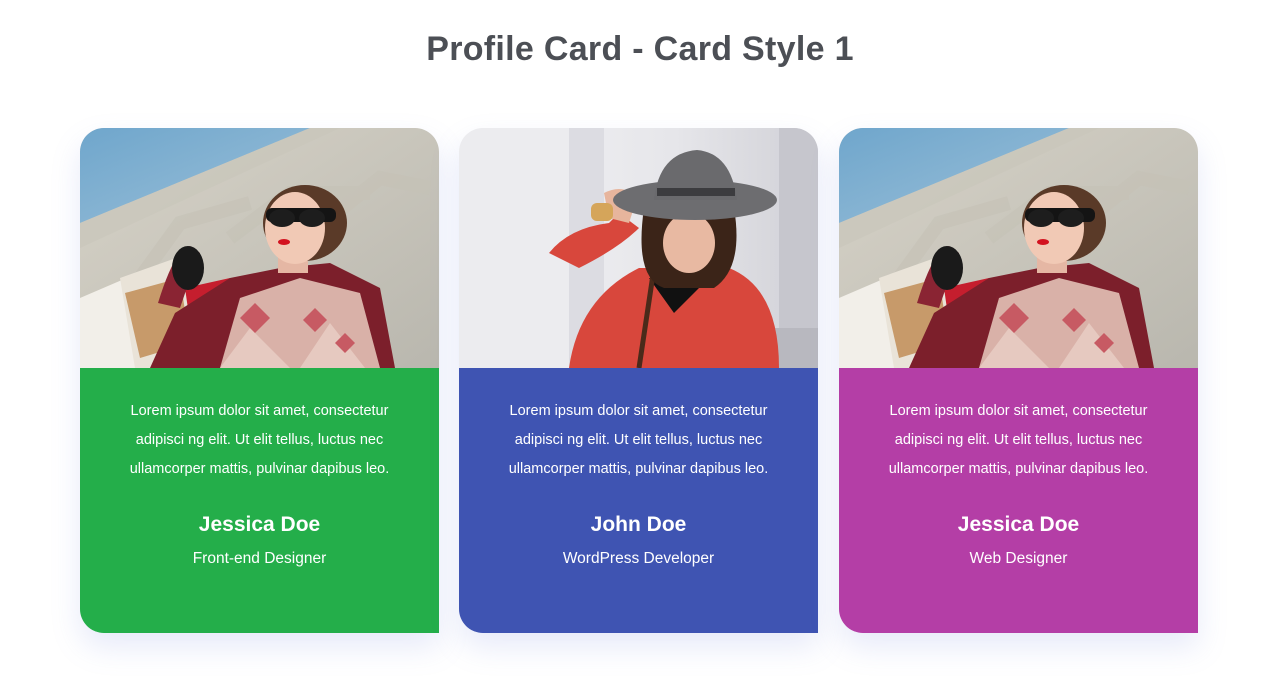 The height and width of the screenshot is (688, 1285). I want to click on woman-grey-hat-photo, so click(638, 248).